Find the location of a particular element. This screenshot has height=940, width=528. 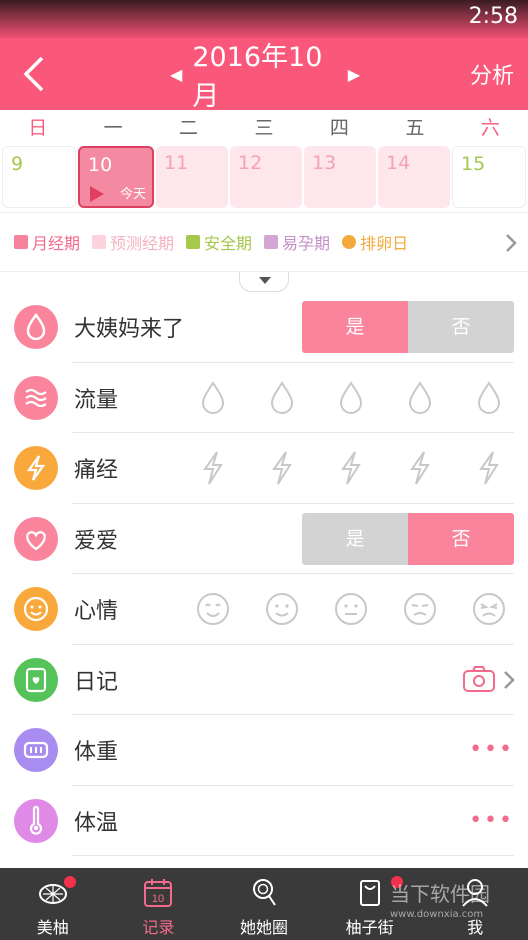

day-number: 10 is located at coordinates (100, 165).